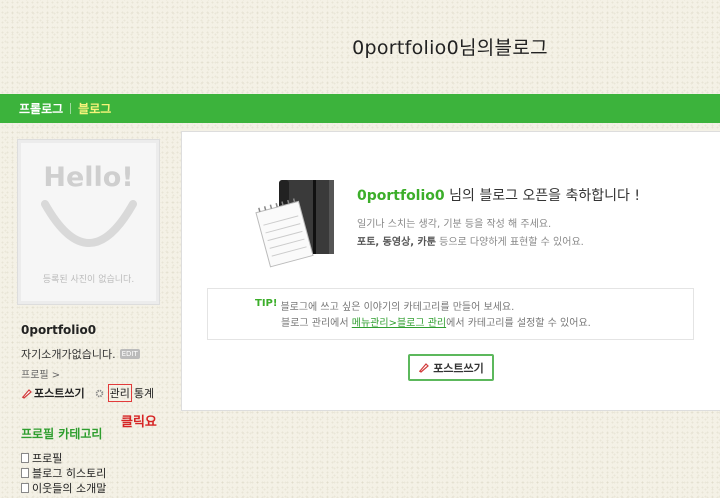 This screenshot has width=720, height=498. Describe the element at coordinates (266, 303) in the screenshot. I see `tip-label: TIP!` at that location.